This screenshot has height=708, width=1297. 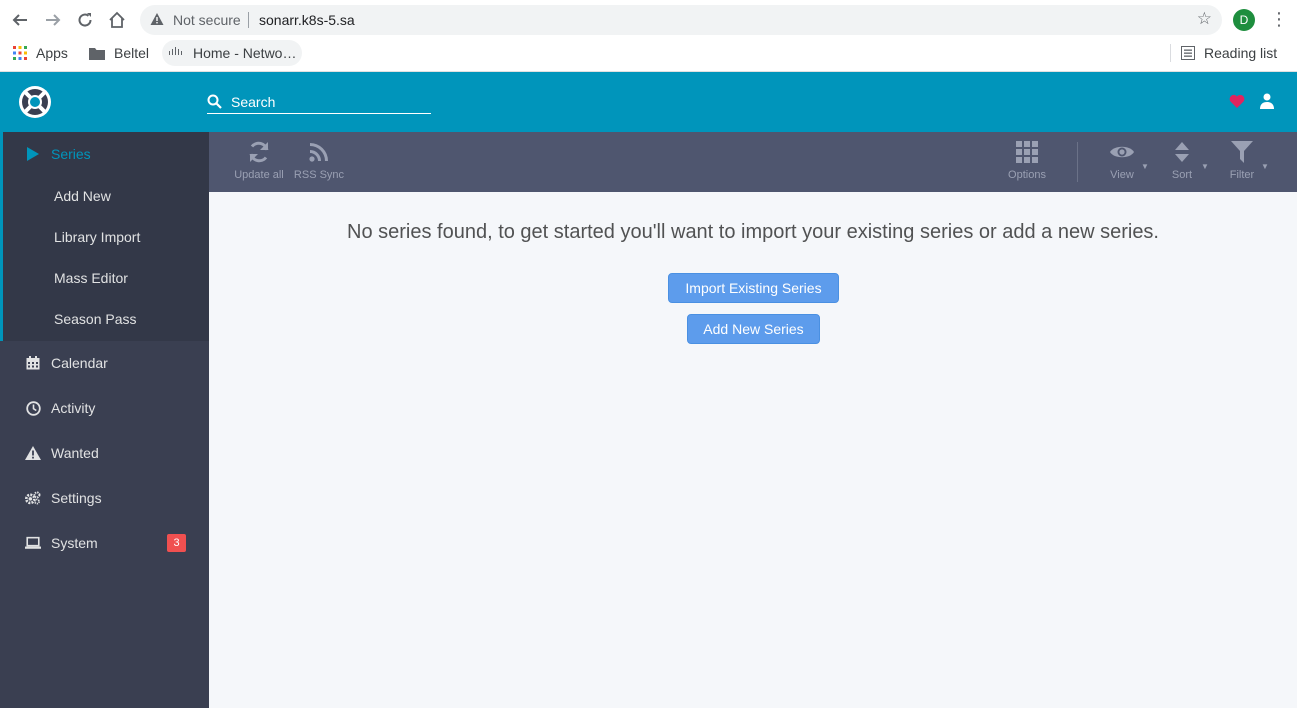 I want to click on omnibox-separator, so click(x=248, y=20).